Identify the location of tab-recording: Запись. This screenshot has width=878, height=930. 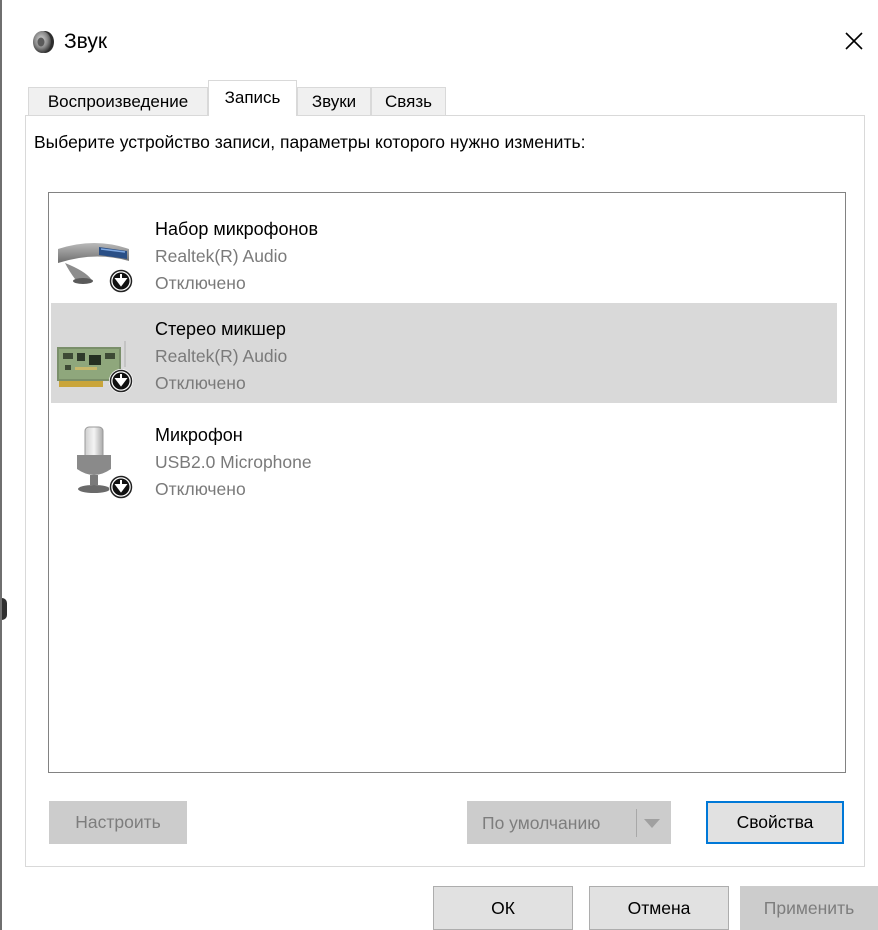
(252, 98).